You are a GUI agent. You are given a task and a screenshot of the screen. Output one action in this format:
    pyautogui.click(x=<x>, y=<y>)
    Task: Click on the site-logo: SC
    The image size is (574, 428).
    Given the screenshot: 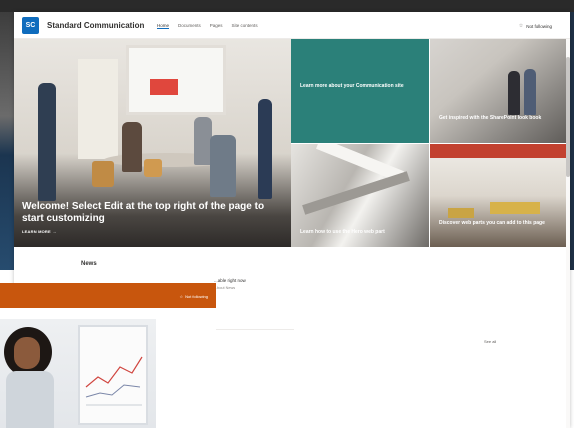 What is the action you would take?
    pyautogui.click(x=30, y=25)
    